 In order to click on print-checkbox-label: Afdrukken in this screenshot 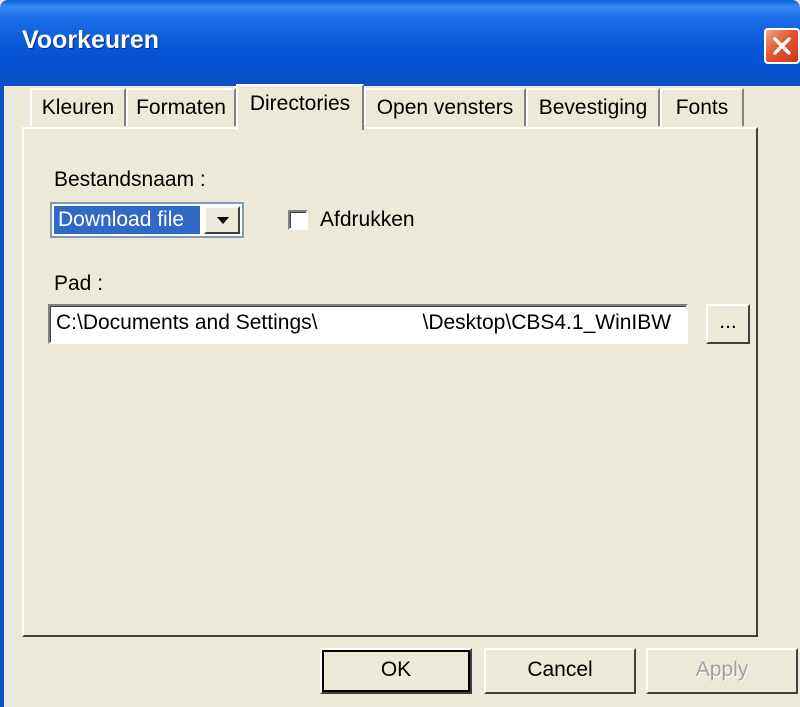, I will do `click(367, 220)`.